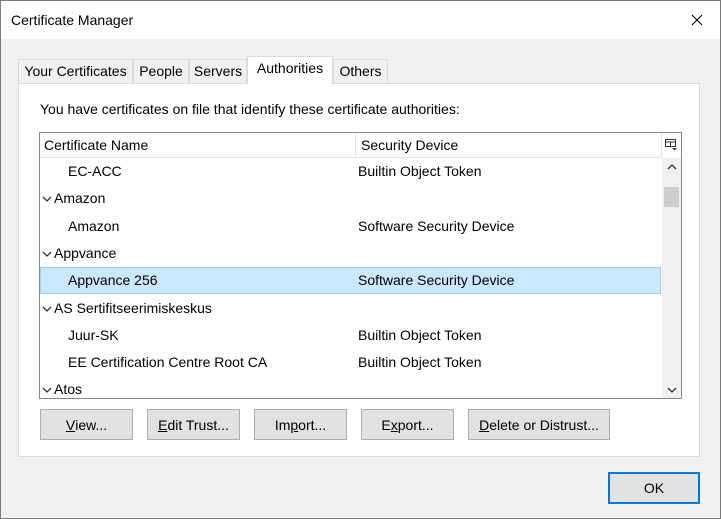 The image size is (721, 519). What do you see at coordinates (350, 280) in the screenshot?
I see `tree-row-selected: Appvance 256 Software Security Device` at bounding box center [350, 280].